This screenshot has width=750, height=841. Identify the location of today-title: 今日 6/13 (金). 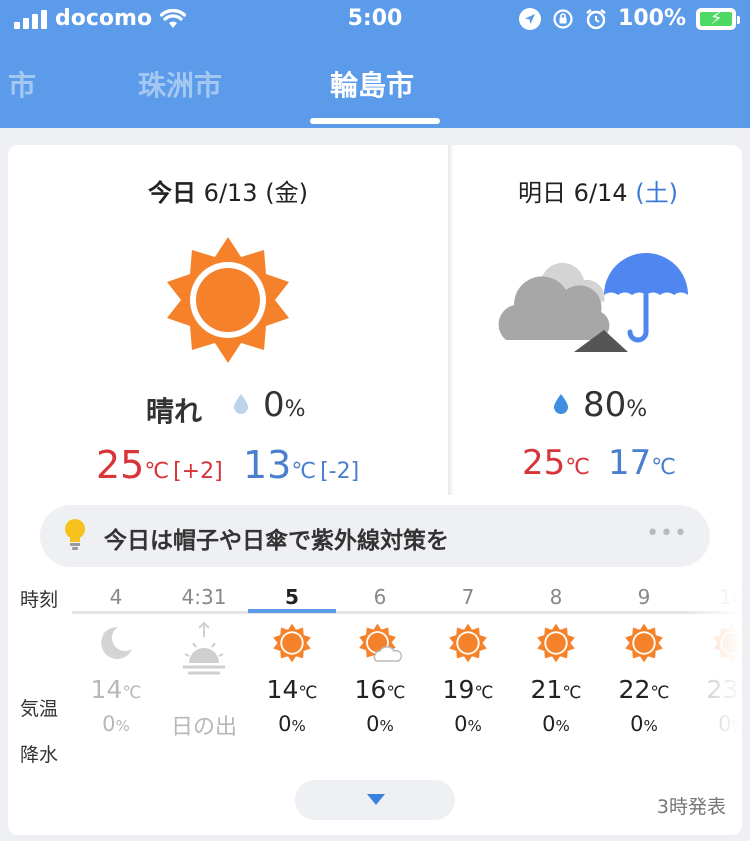
(228, 193).